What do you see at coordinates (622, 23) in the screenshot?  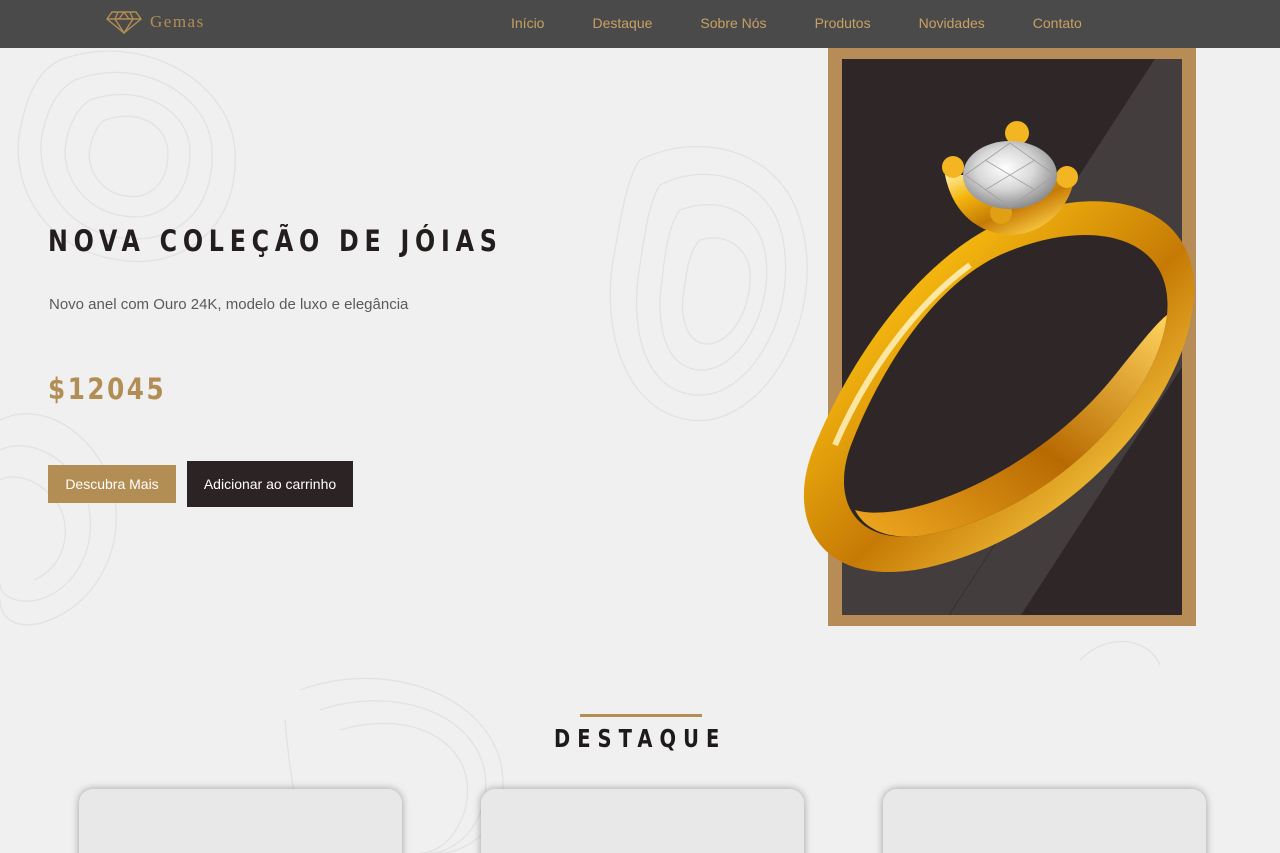 I see `nav-item-destaque: Destaque` at bounding box center [622, 23].